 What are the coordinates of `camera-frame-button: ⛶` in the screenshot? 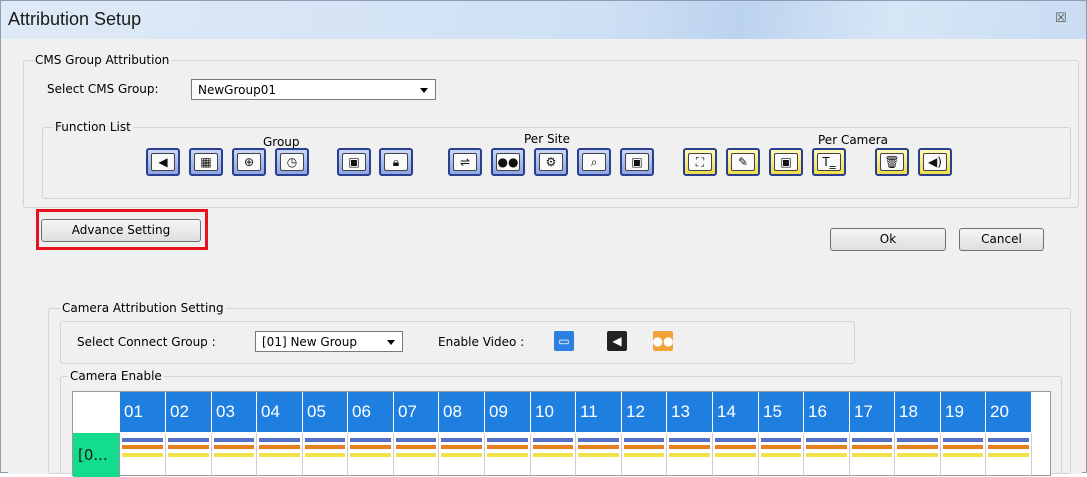 It's located at (700, 162).